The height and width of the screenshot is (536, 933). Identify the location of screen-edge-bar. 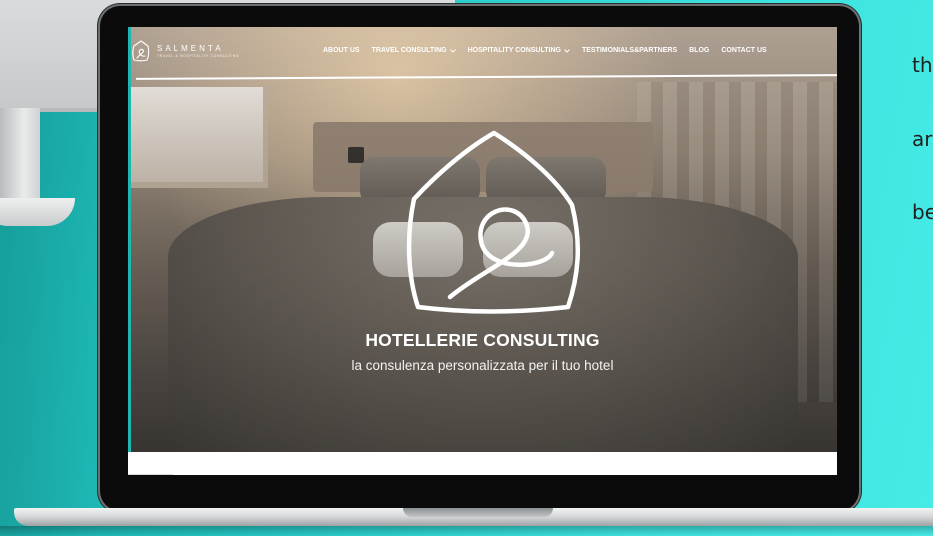
(129, 239).